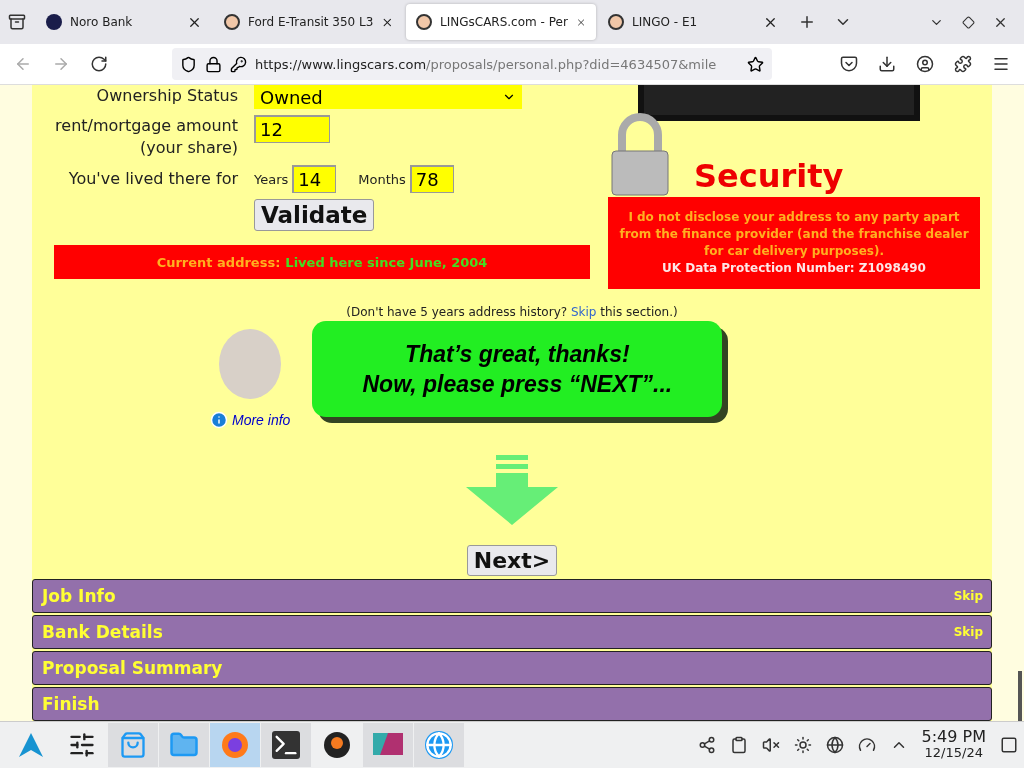 Image resolution: width=1024 pixels, height=768 pixels. Describe the element at coordinates (386, 262) in the screenshot. I see `banner-value: Lived here since June, 2004` at that location.